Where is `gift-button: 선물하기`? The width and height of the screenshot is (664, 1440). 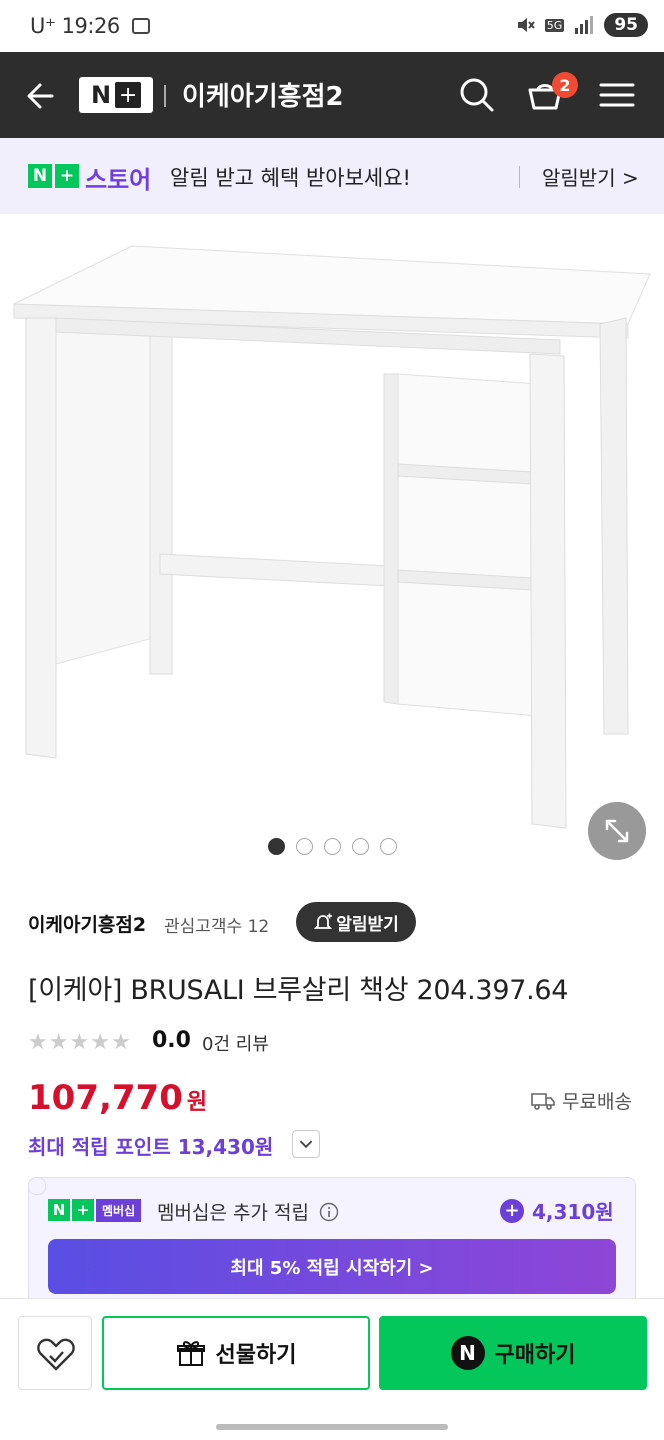 gift-button: 선물하기 is located at coordinates (236, 1353).